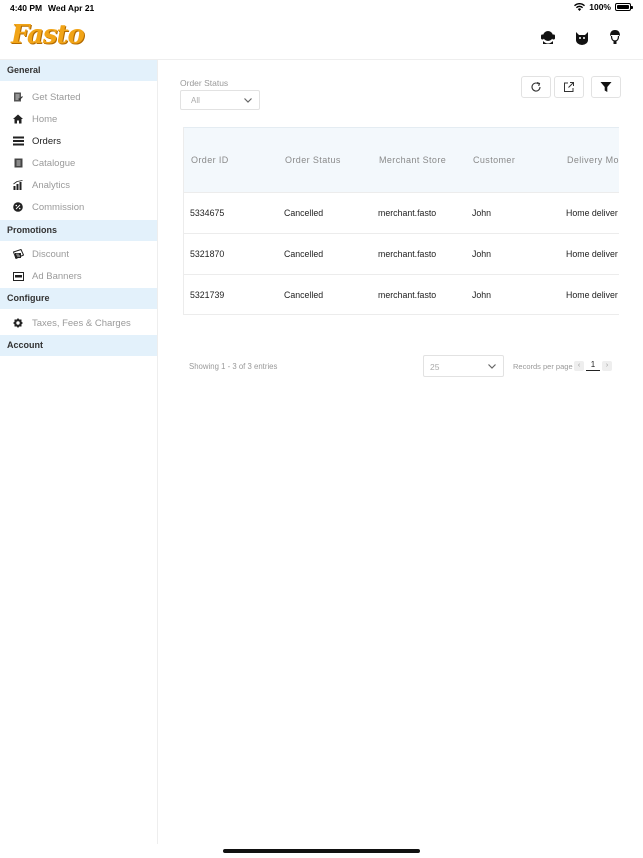 The width and height of the screenshot is (643, 858). What do you see at coordinates (607, 365) in the screenshot?
I see `next-page-button: ›` at bounding box center [607, 365].